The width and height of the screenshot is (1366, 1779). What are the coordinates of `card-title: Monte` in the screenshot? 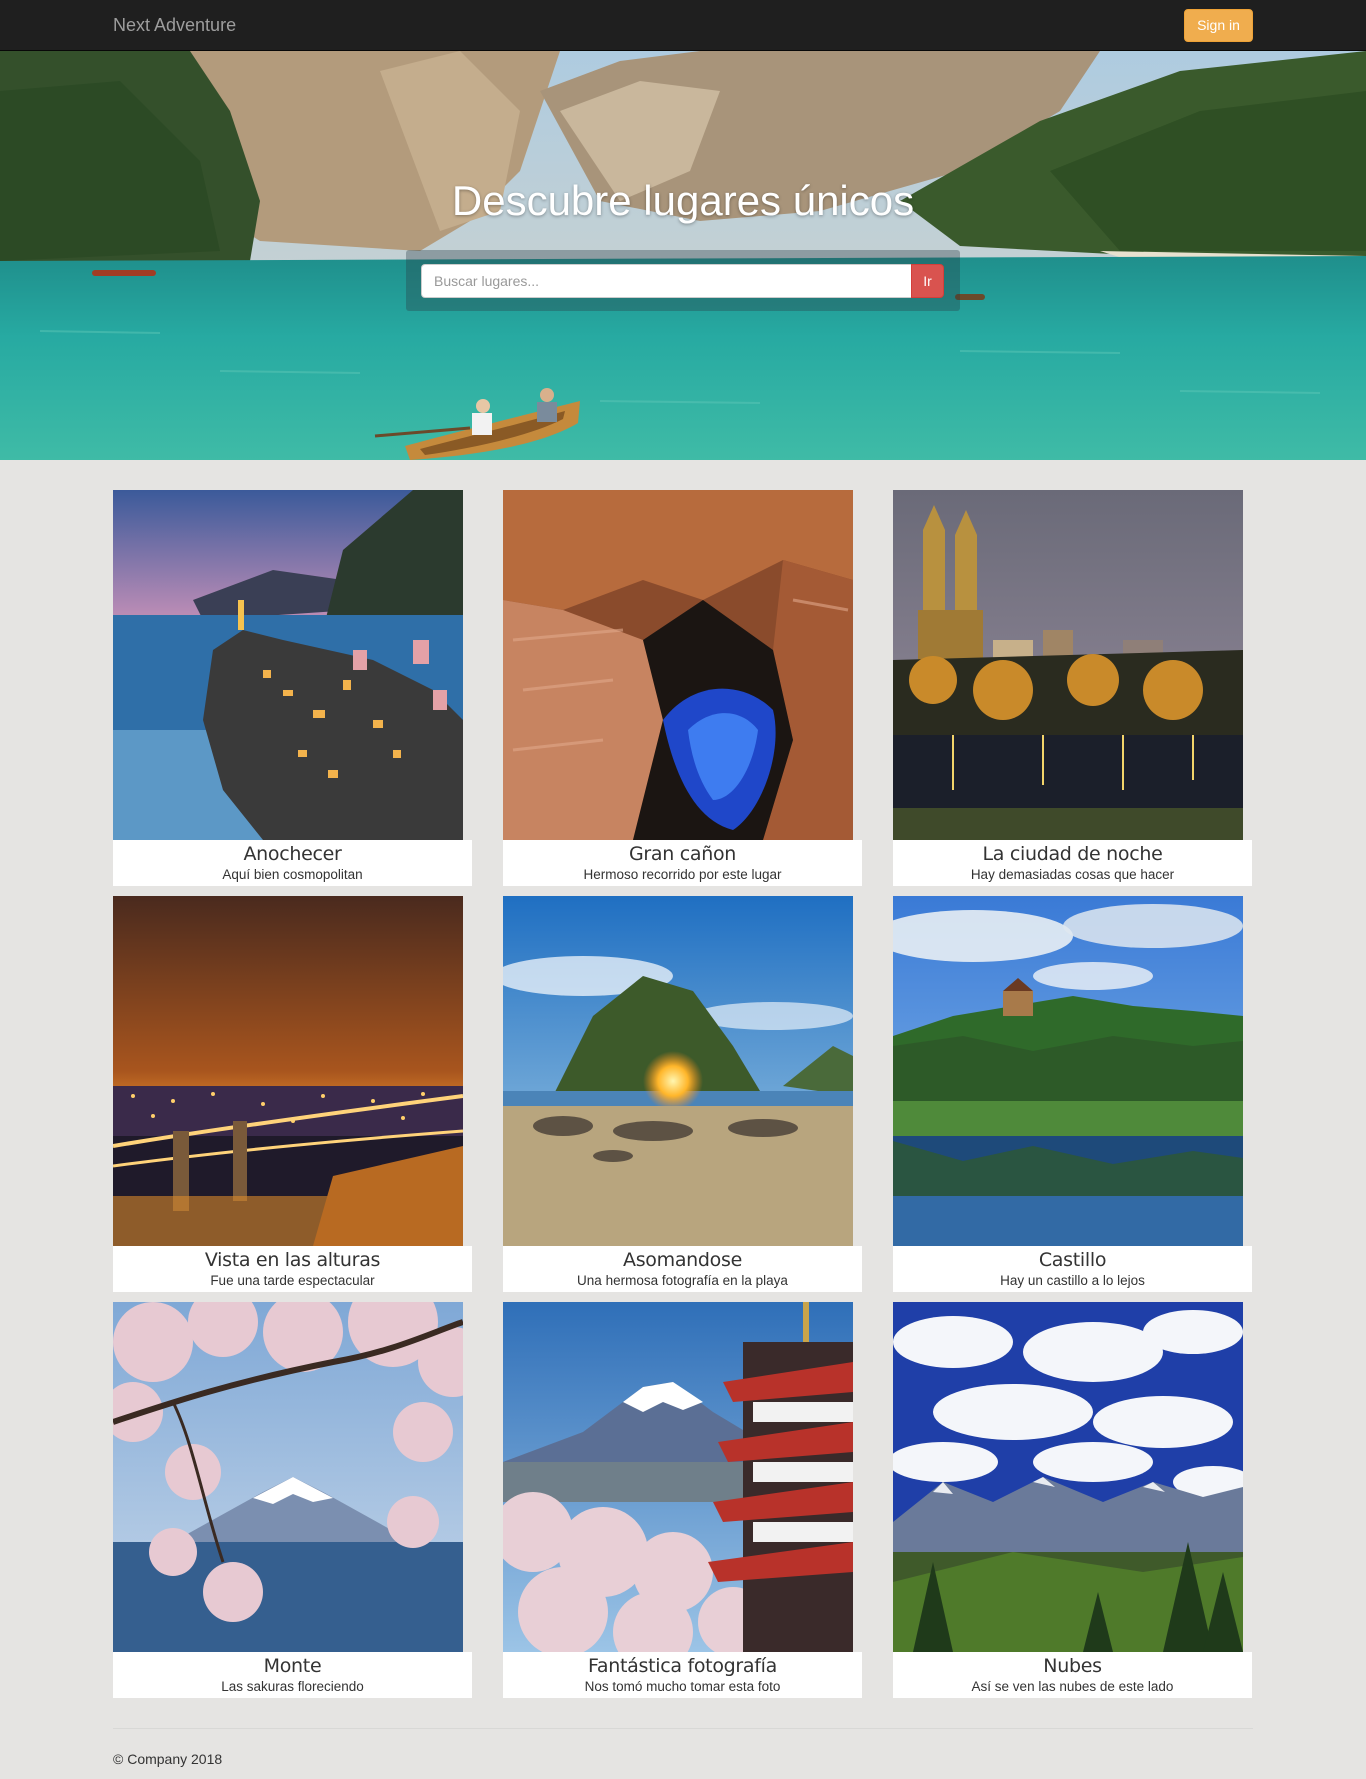 It's located at (292, 1666).